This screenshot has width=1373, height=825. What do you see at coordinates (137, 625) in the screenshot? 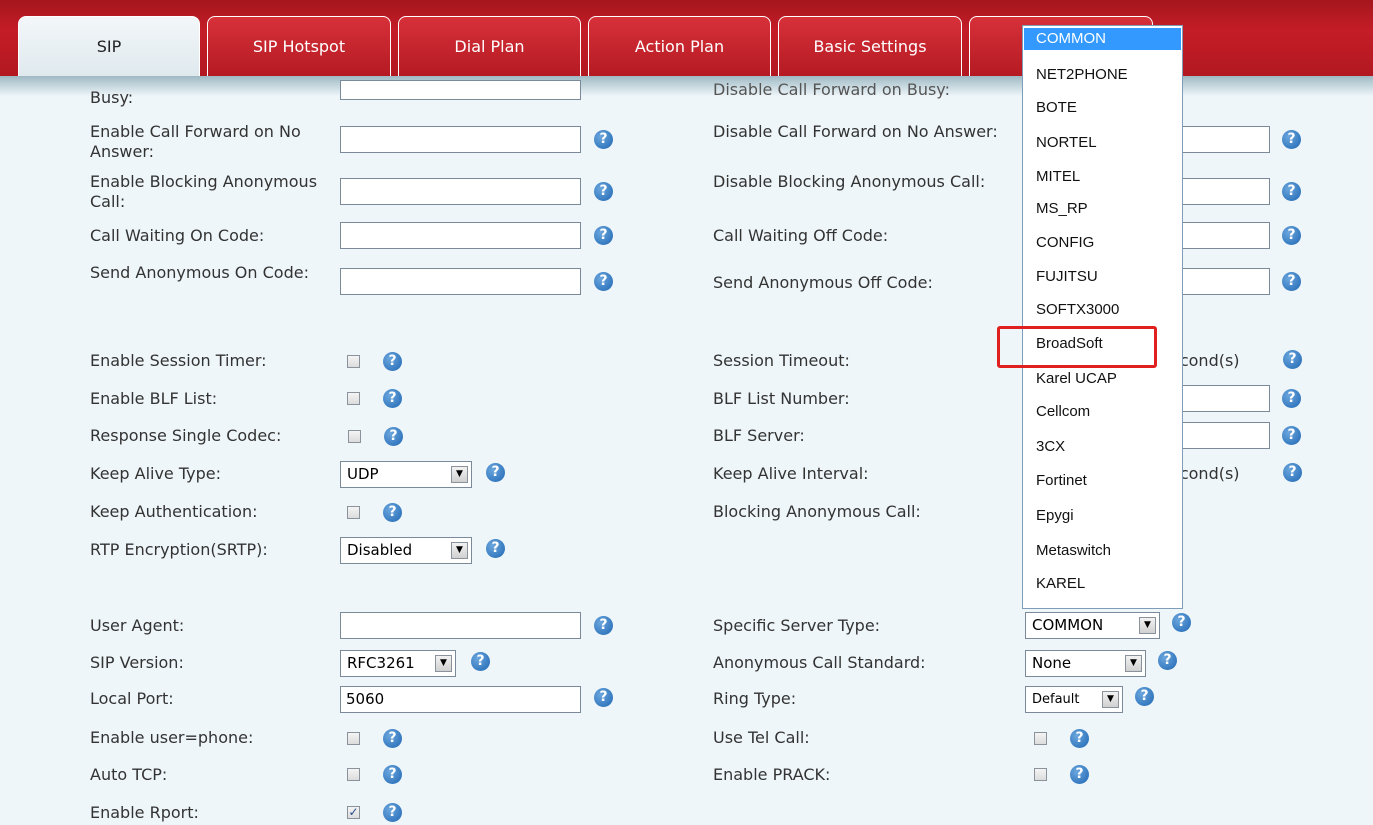
I see `user-agent-label: User Agent:` at bounding box center [137, 625].